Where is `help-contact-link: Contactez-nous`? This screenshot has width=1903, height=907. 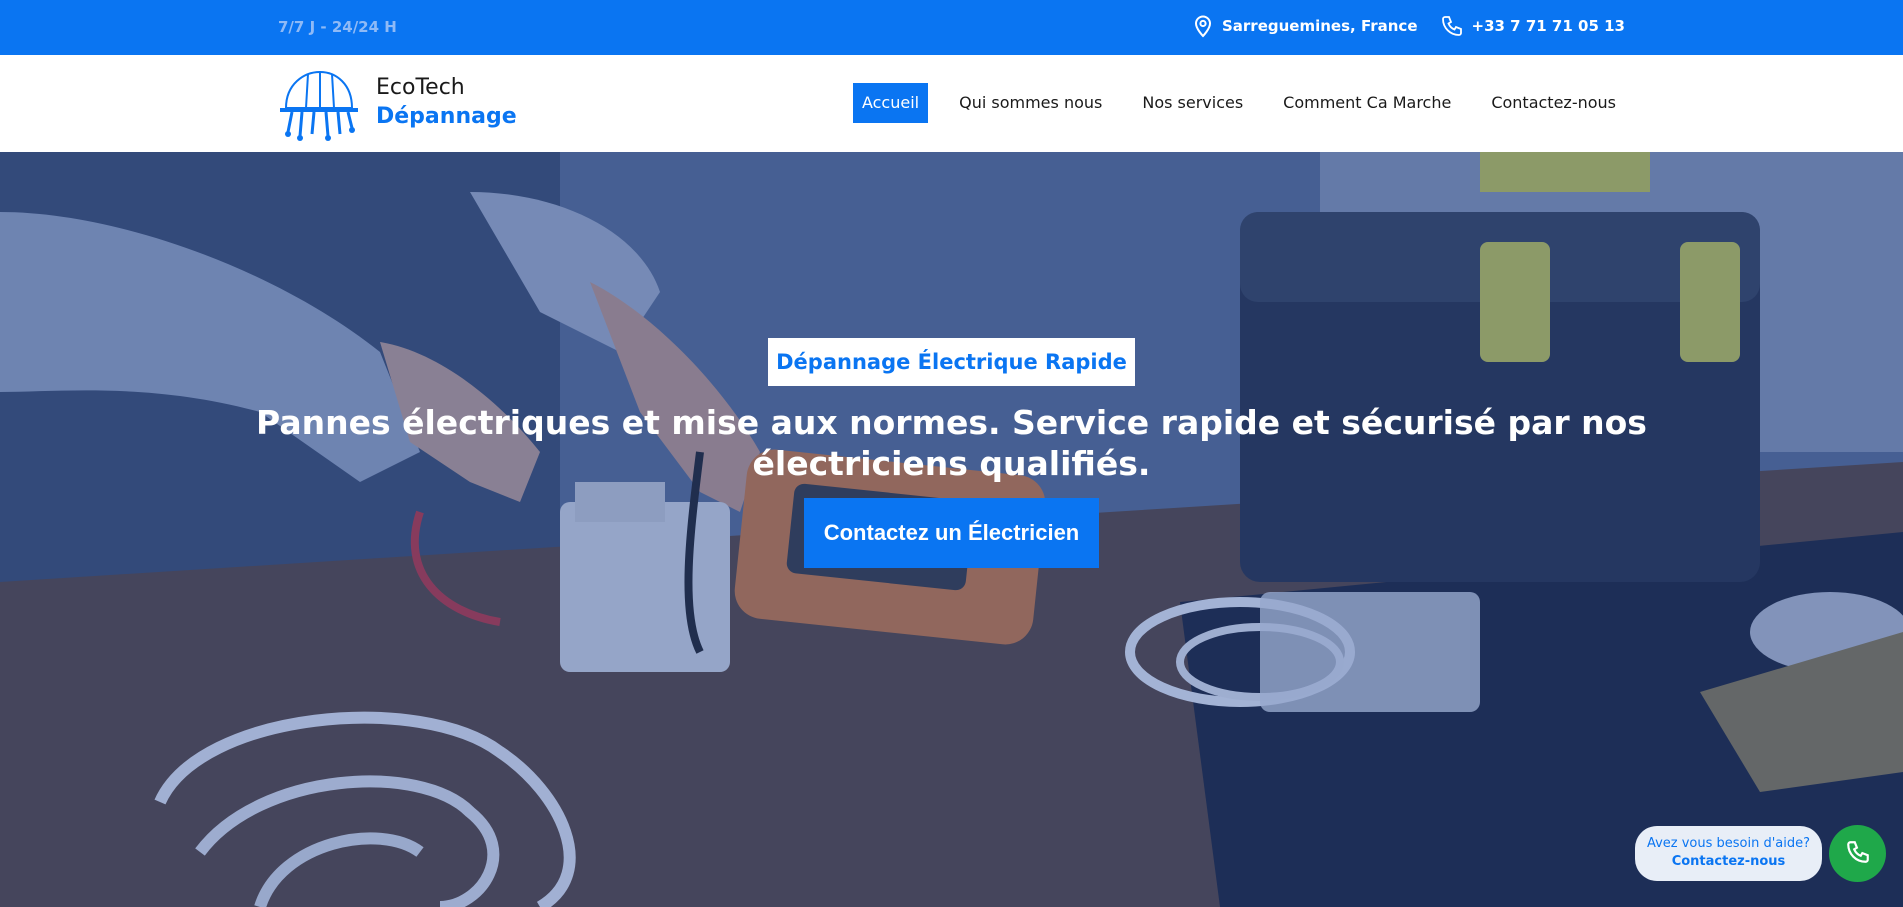 help-contact-link: Contactez-nous is located at coordinates (1728, 862).